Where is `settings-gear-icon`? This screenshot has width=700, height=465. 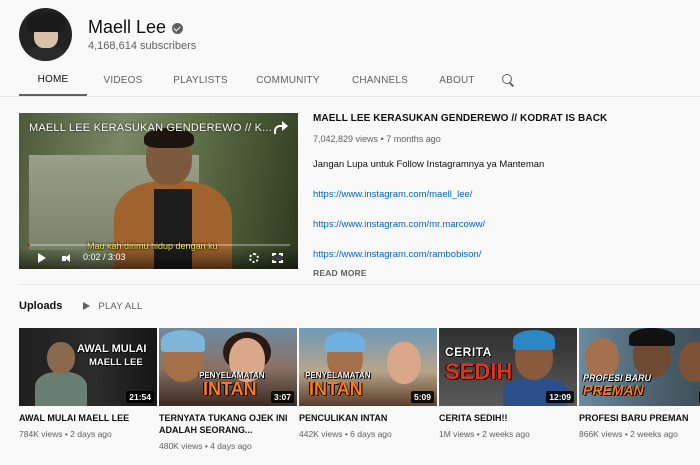
settings-gear-icon is located at coordinates (254, 258).